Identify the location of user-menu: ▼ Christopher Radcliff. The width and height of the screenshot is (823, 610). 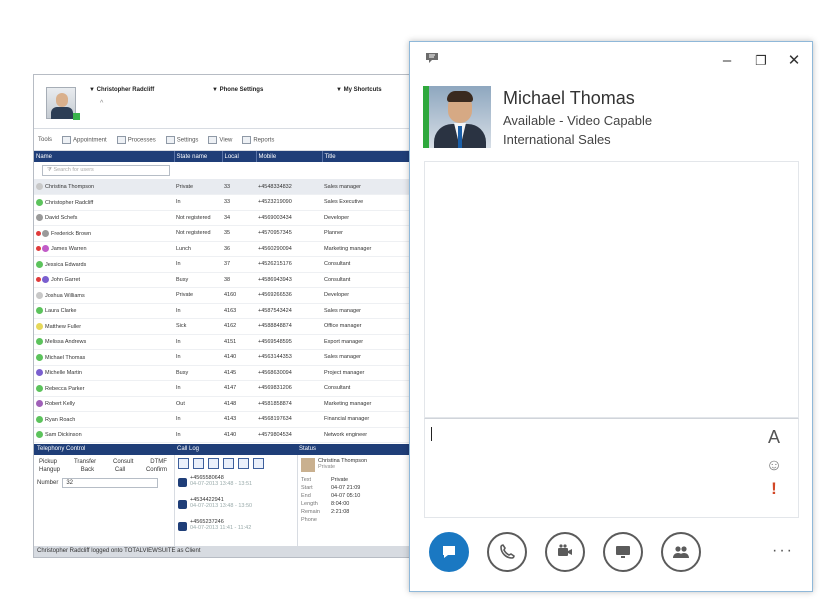
(121, 90).